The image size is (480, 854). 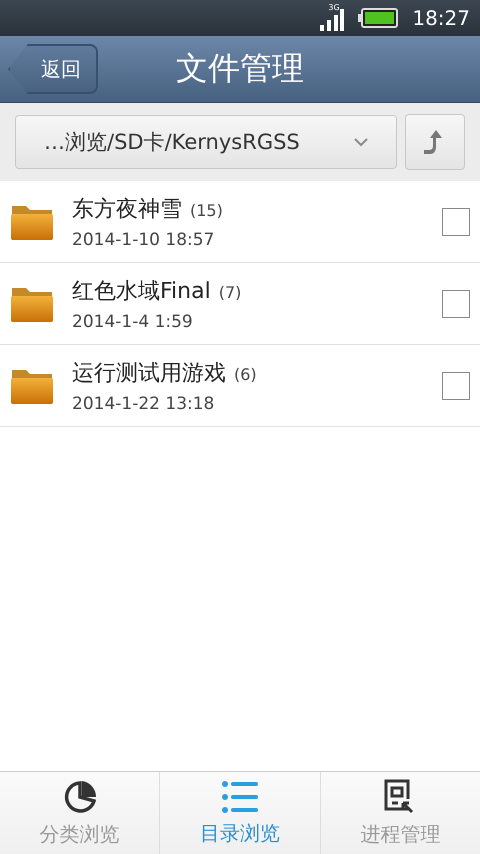 I want to click on folder-name: 红色水域Final, so click(x=141, y=292).